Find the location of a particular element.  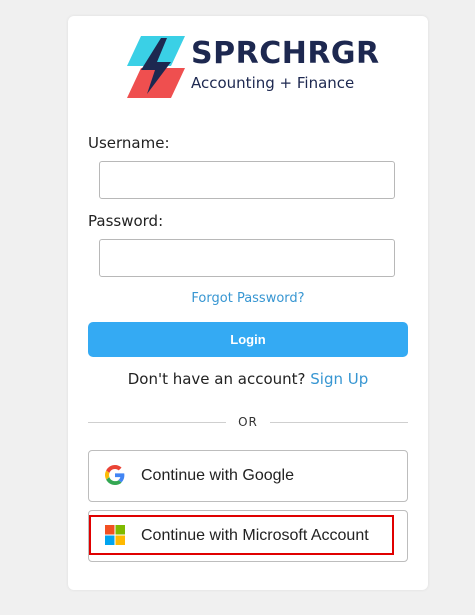

brand-logo: SPRCHRGR Accounting + Finance is located at coordinates (253, 67).